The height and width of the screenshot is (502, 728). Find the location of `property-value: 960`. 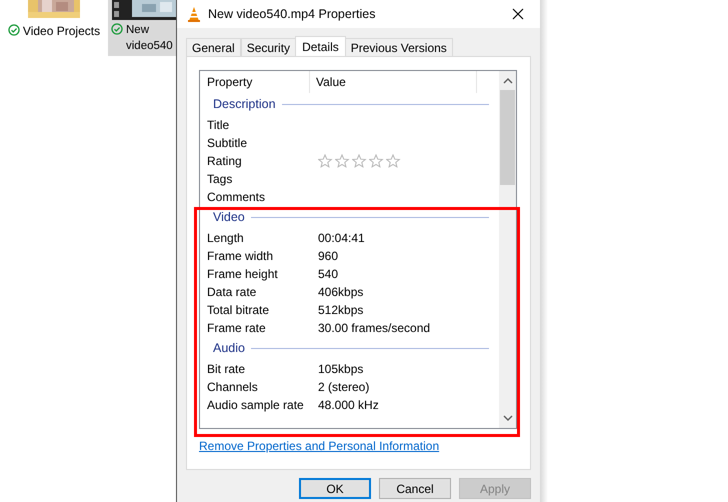

property-value: 960 is located at coordinates (327, 256).